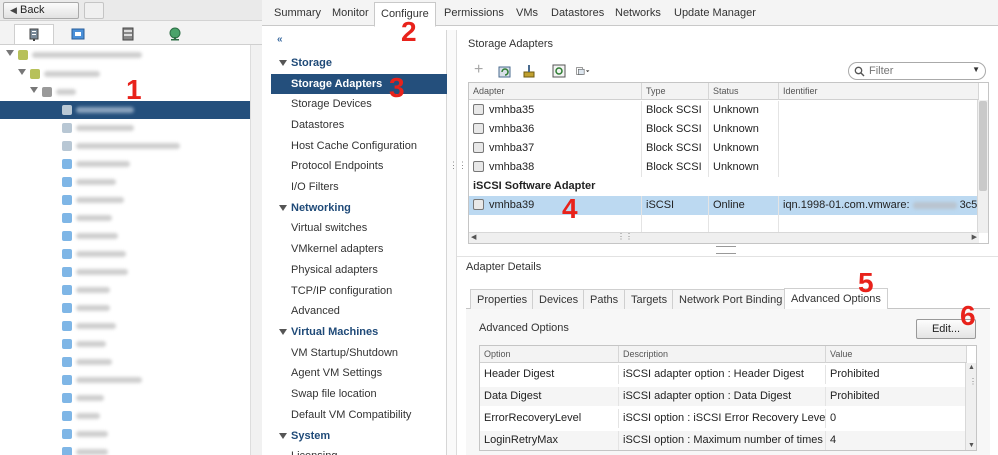  Describe the element at coordinates (505, 71) in the screenshot. I see `rescan-storage-icon` at that location.